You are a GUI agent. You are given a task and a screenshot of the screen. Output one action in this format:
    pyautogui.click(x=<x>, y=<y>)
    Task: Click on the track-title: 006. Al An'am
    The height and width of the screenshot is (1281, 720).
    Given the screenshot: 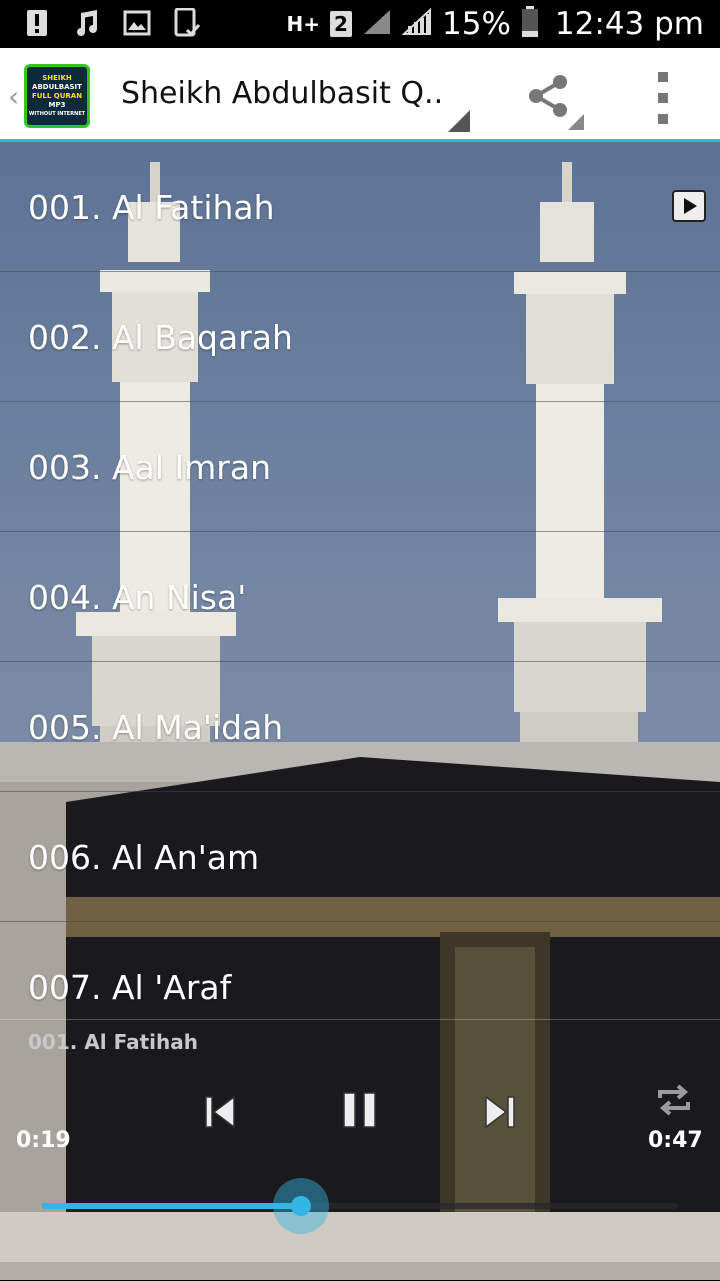 What is the action you would take?
    pyautogui.click(x=144, y=857)
    